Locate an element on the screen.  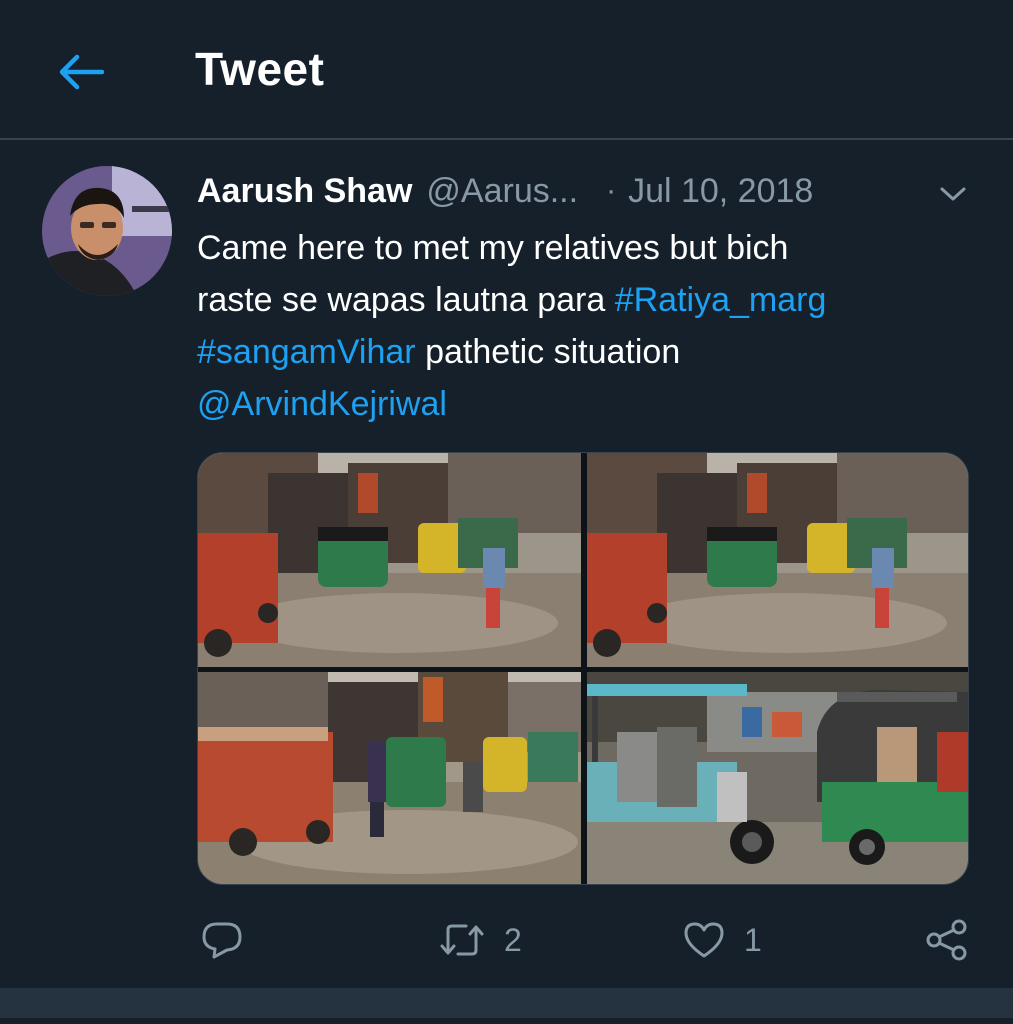
hashtag-link: #Ratiya_marg is located at coordinates (721, 300).